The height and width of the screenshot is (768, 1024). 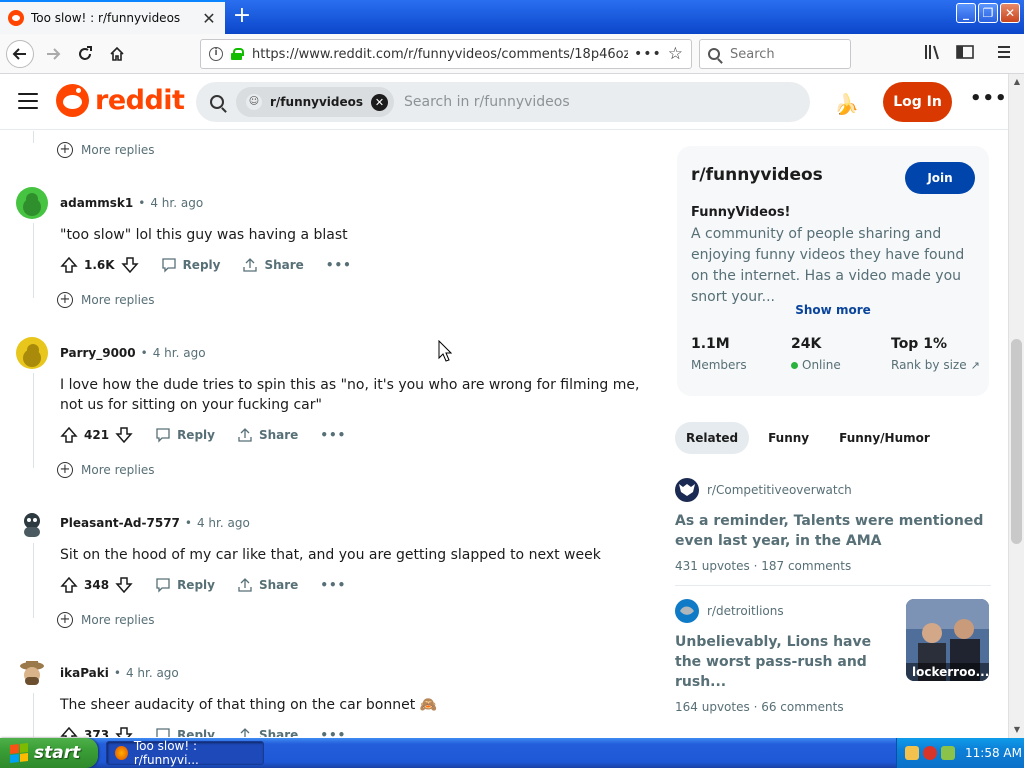 I want to click on reddit-logo: reddit, so click(x=120, y=100).